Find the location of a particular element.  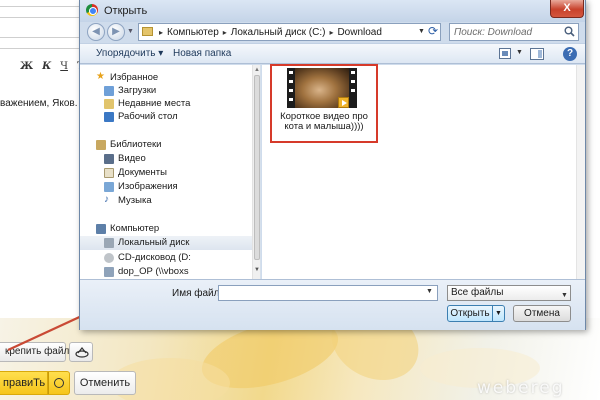

cd-drive-icon is located at coordinates (109, 258).